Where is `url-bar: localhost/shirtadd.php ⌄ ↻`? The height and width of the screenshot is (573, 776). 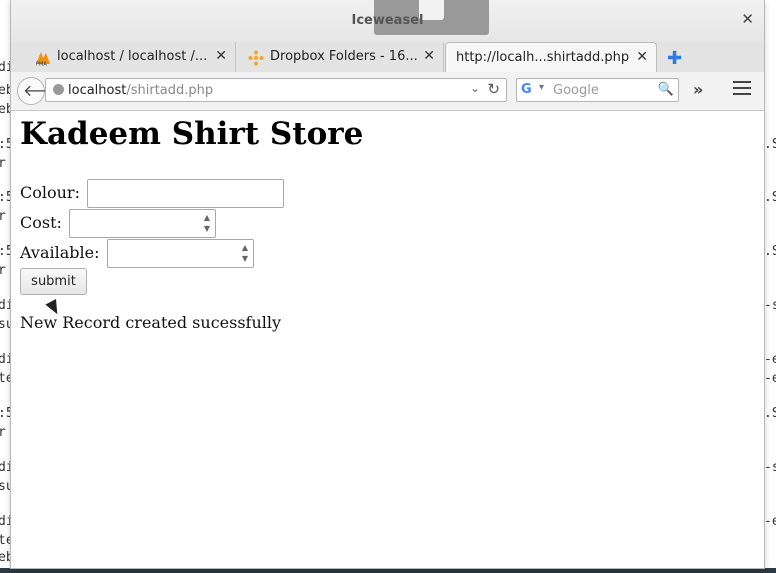 url-bar: localhost/shirtadd.php ⌄ ↻ is located at coordinates (276, 90).